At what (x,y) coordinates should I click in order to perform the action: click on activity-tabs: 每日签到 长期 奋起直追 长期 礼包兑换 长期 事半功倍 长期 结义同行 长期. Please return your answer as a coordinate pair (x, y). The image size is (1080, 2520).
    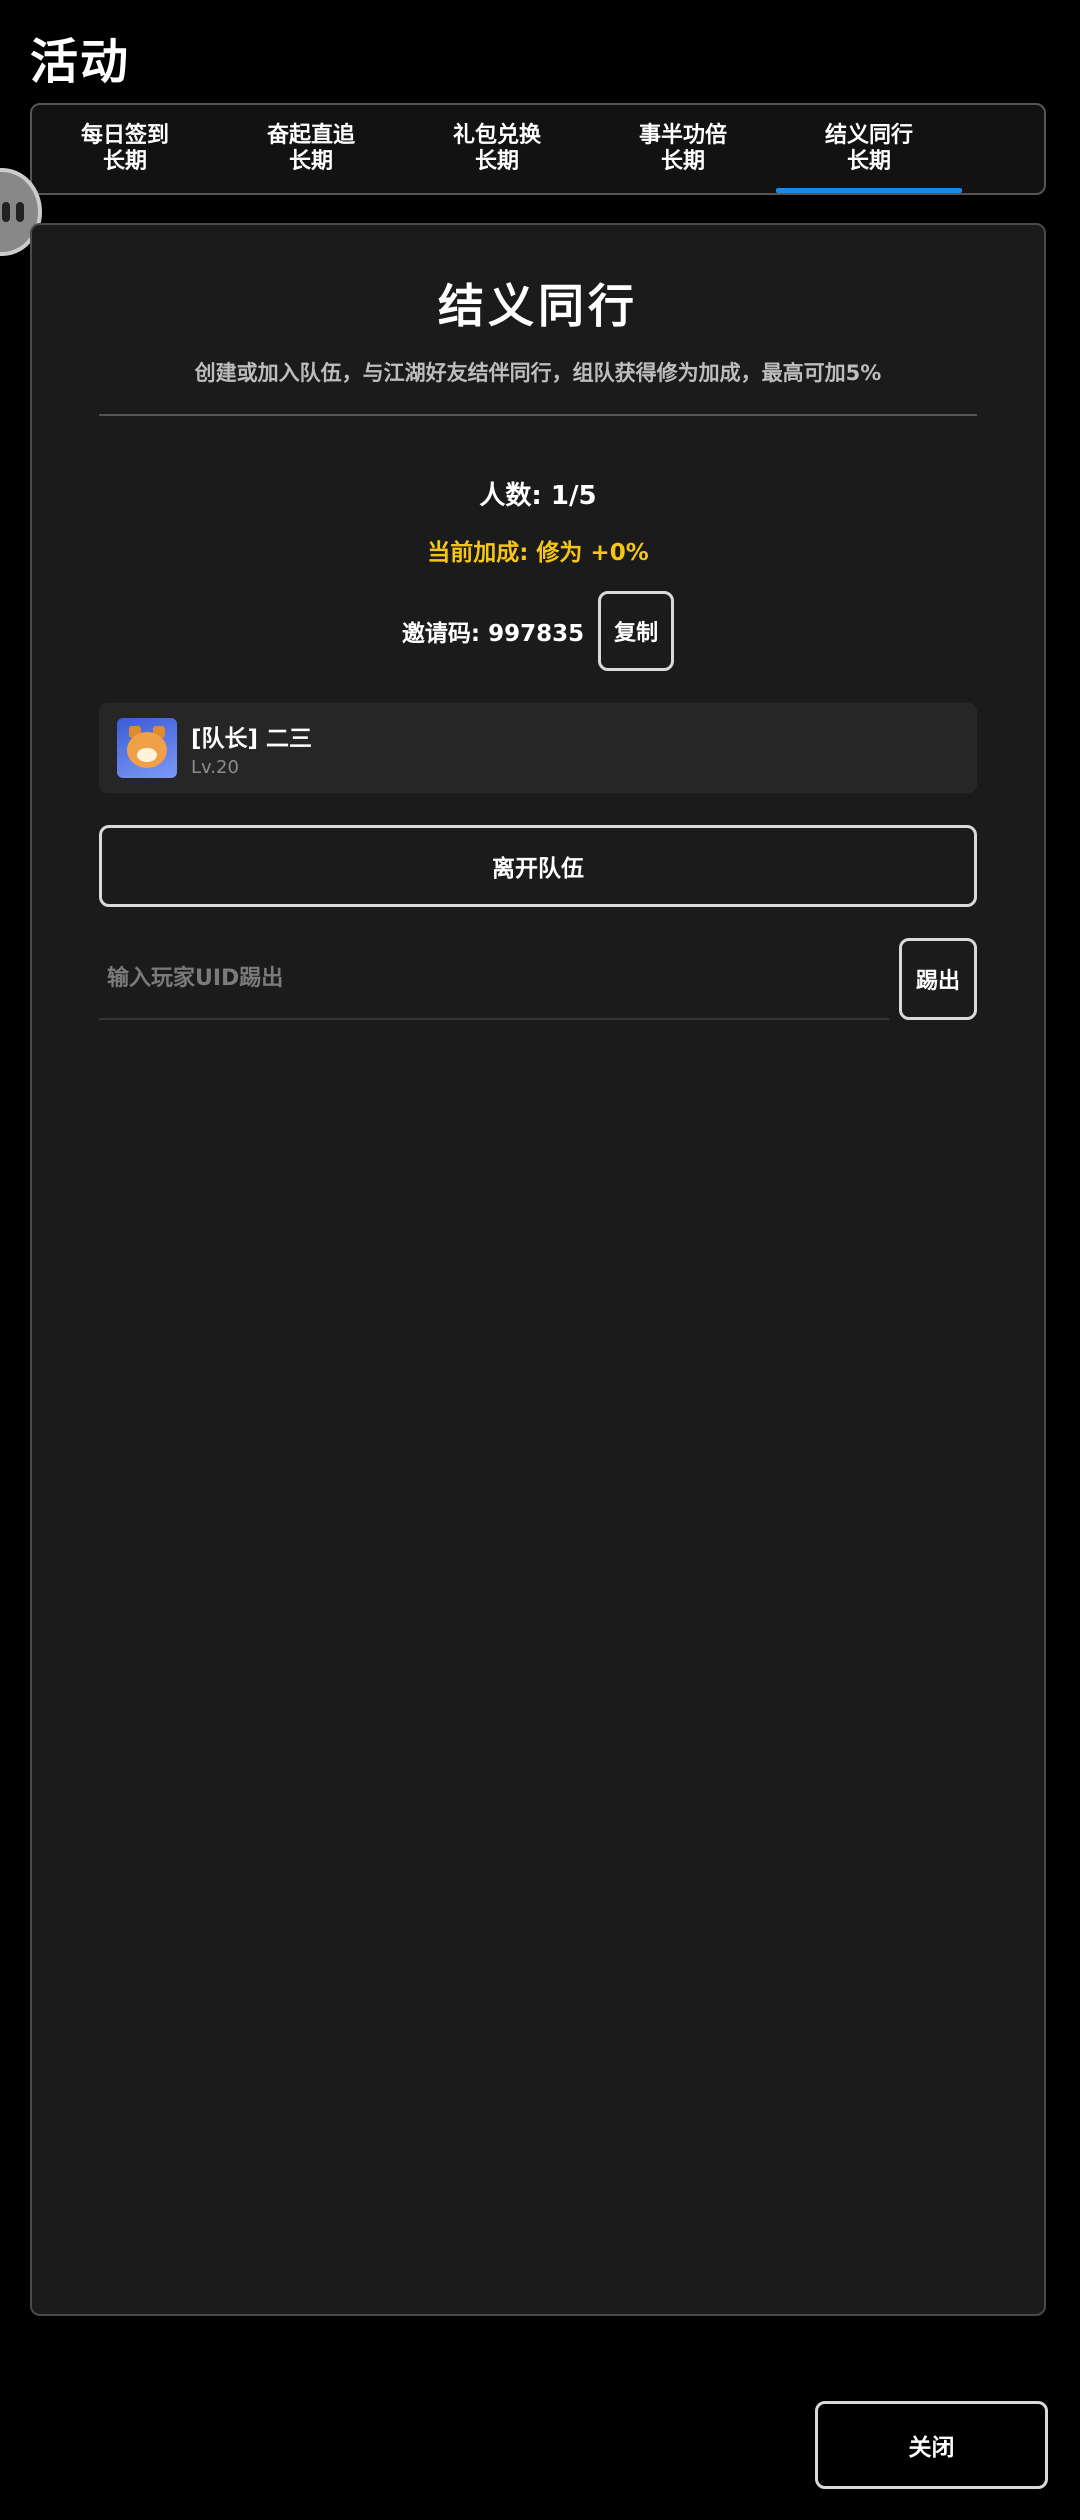
    Looking at the image, I should click on (538, 149).